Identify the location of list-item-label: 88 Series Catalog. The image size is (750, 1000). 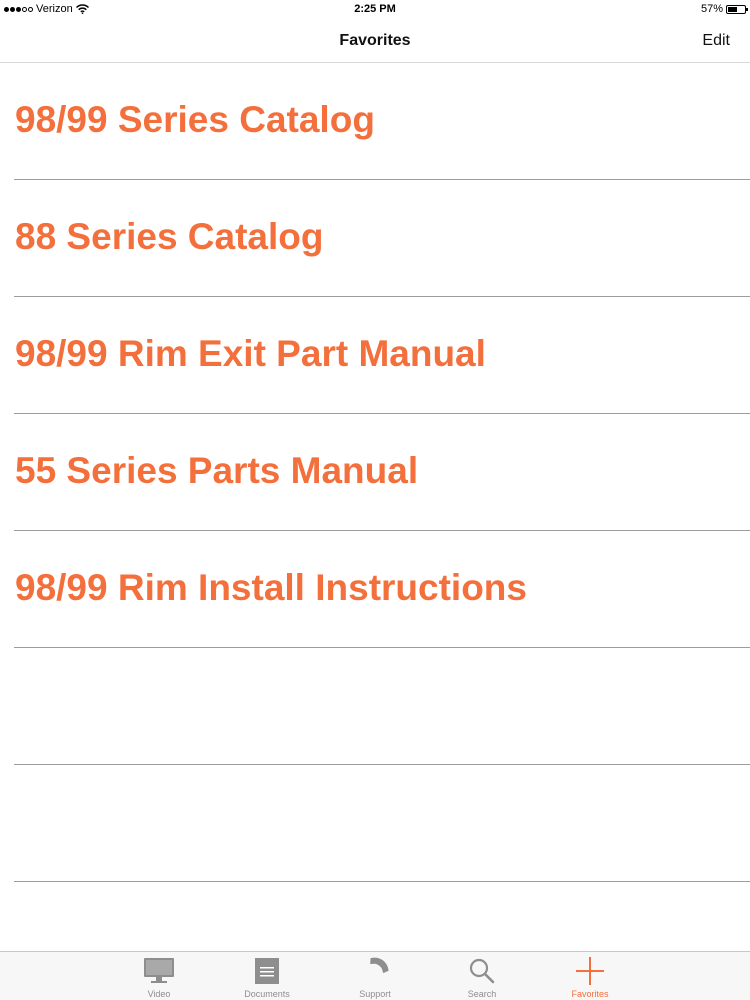
(169, 236).